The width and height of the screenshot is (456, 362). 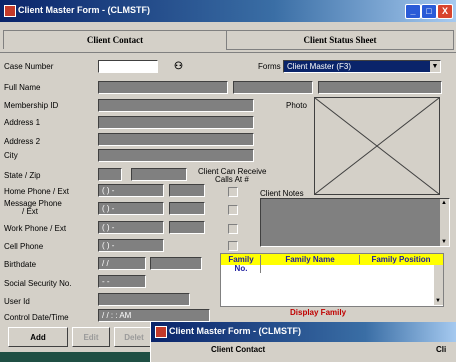 I want to click on forms-select: Client Master (F3) ▼, so click(x=362, y=66).